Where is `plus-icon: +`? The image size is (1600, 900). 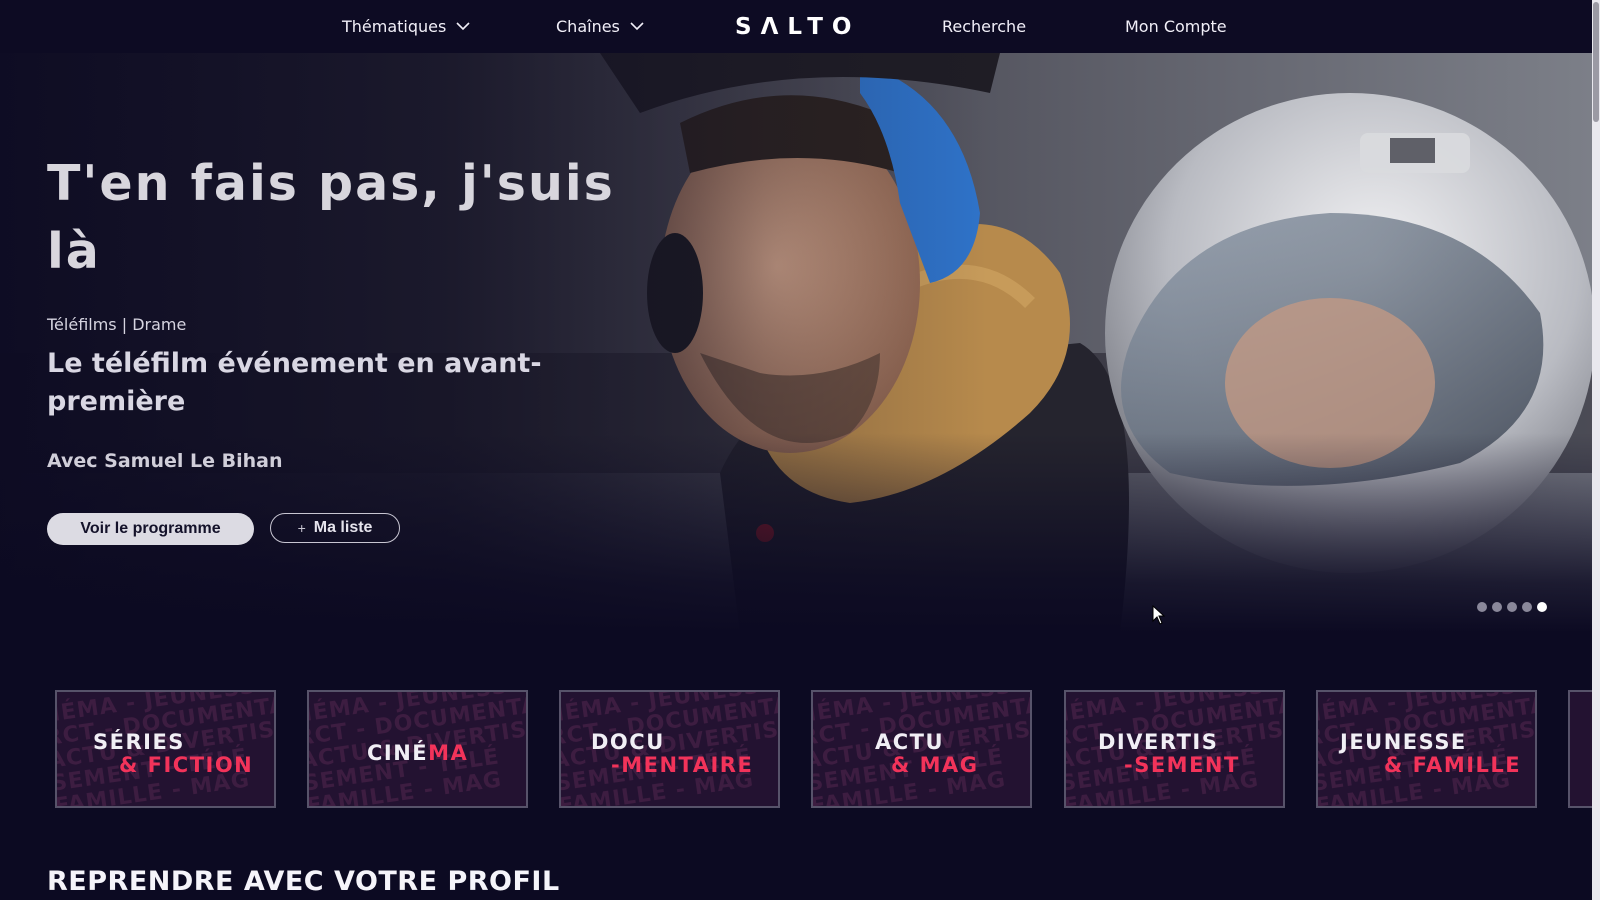 plus-icon: + is located at coordinates (301, 528).